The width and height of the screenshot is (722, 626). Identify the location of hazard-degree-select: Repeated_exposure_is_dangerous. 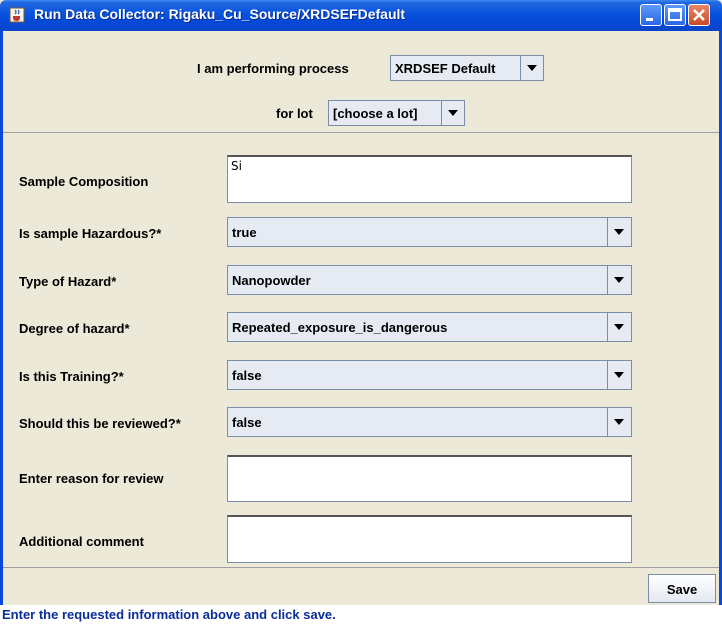
(429, 327).